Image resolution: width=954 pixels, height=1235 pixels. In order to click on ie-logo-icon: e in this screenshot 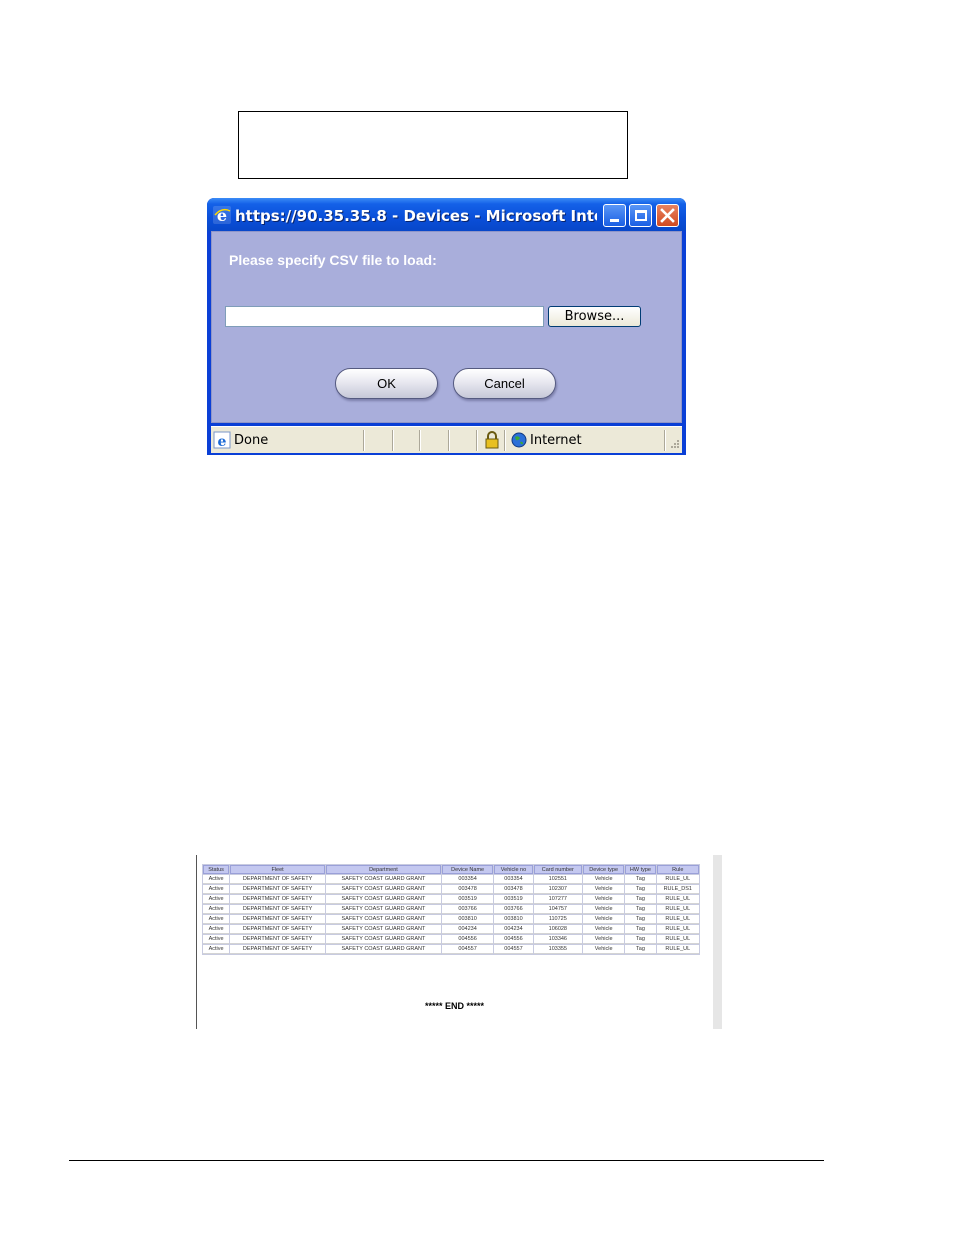, I will do `click(222, 215)`.